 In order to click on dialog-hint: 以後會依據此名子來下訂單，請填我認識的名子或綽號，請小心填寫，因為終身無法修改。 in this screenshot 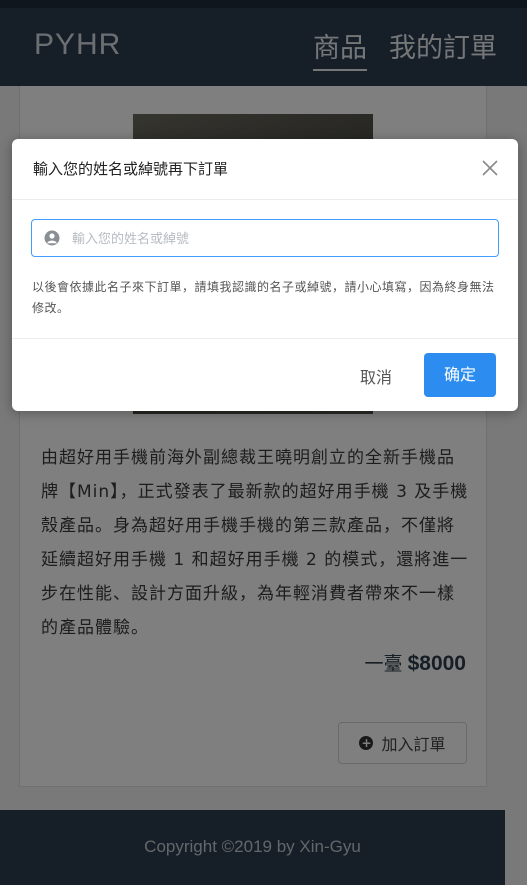, I will do `click(263, 297)`.